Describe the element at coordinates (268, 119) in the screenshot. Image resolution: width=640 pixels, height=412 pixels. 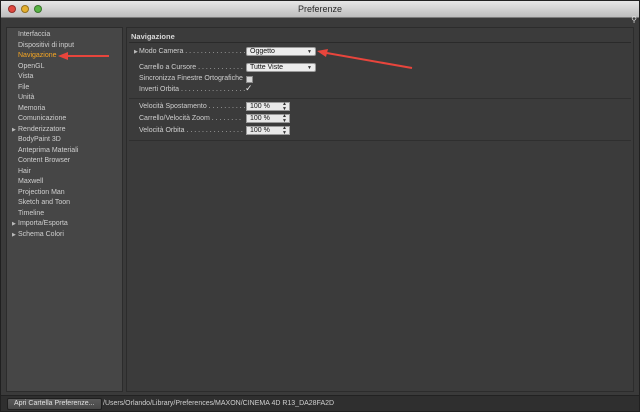
I see `carrello-zoom-input: 100 % ▲ ▼` at that location.